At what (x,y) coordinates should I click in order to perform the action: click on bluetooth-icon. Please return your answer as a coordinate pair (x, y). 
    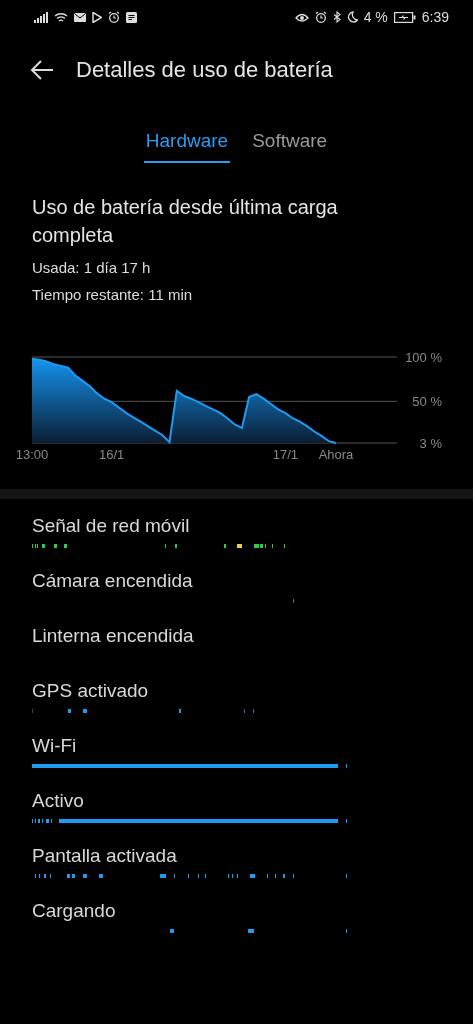
    Looking at the image, I should click on (336, 17).